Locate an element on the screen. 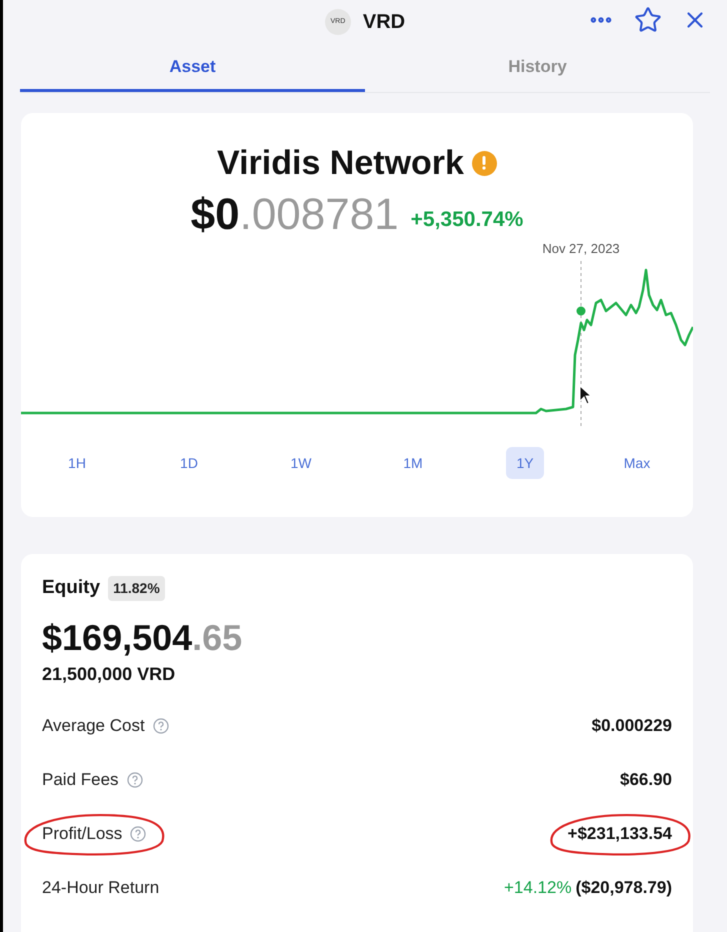  cursor-icon is located at coordinates (586, 395).